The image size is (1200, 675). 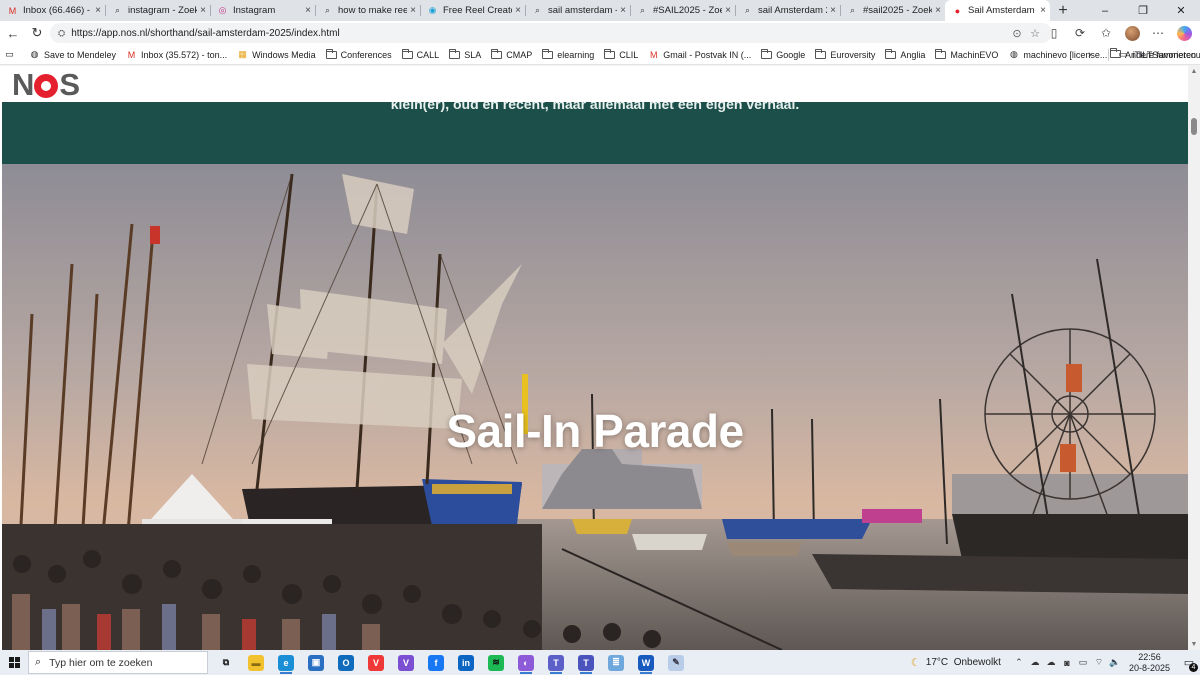 I want to click on refresh-icon: ↻, so click(x=37, y=33).